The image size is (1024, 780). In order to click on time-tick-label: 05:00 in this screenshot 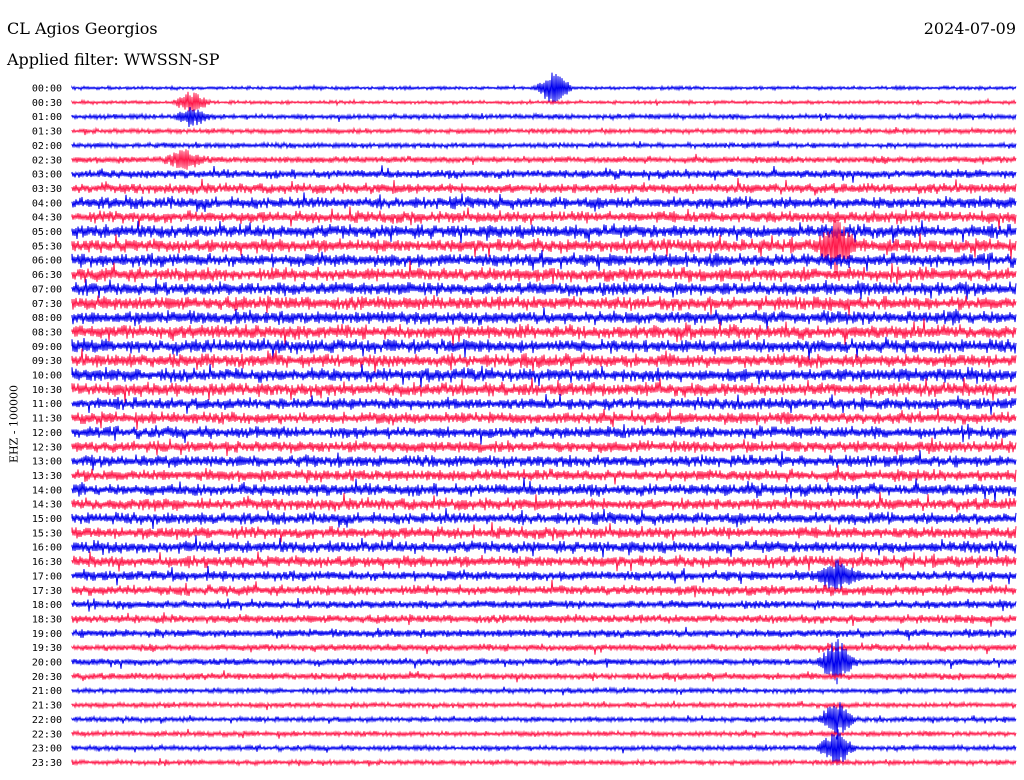, I will do `click(47, 232)`.